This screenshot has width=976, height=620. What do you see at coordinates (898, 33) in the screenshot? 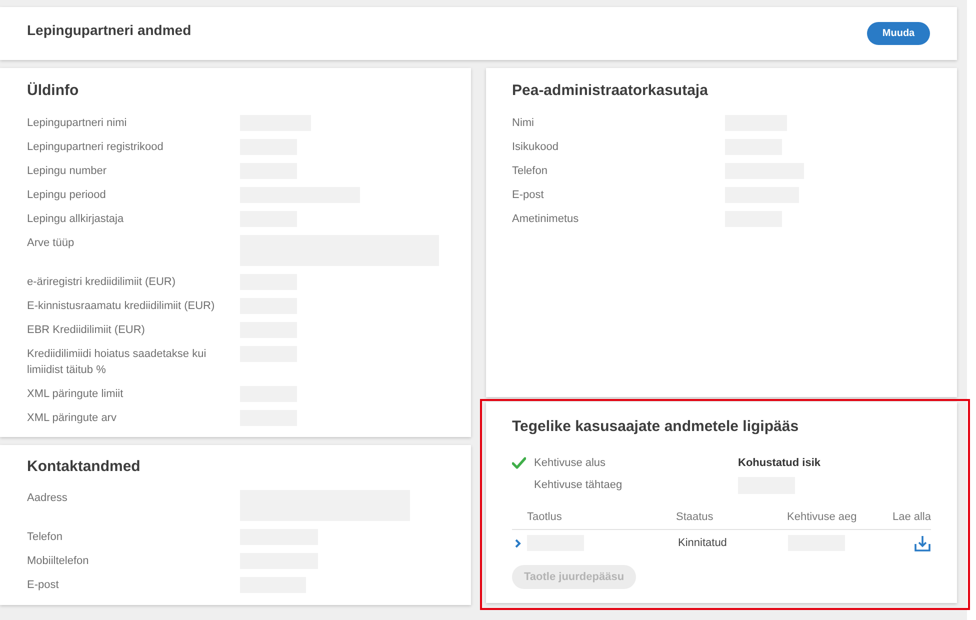
I see `edit-button: Muuda` at bounding box center [898, 33].